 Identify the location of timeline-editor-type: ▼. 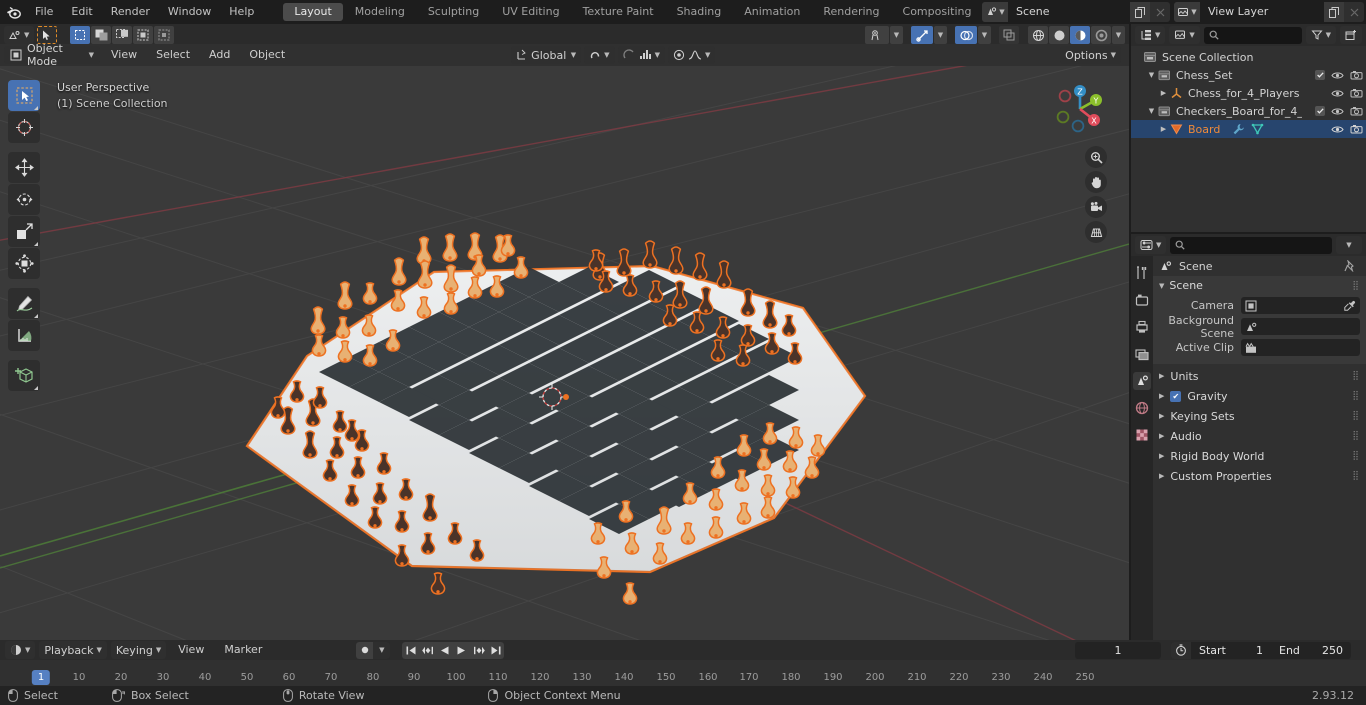
(20, 650).